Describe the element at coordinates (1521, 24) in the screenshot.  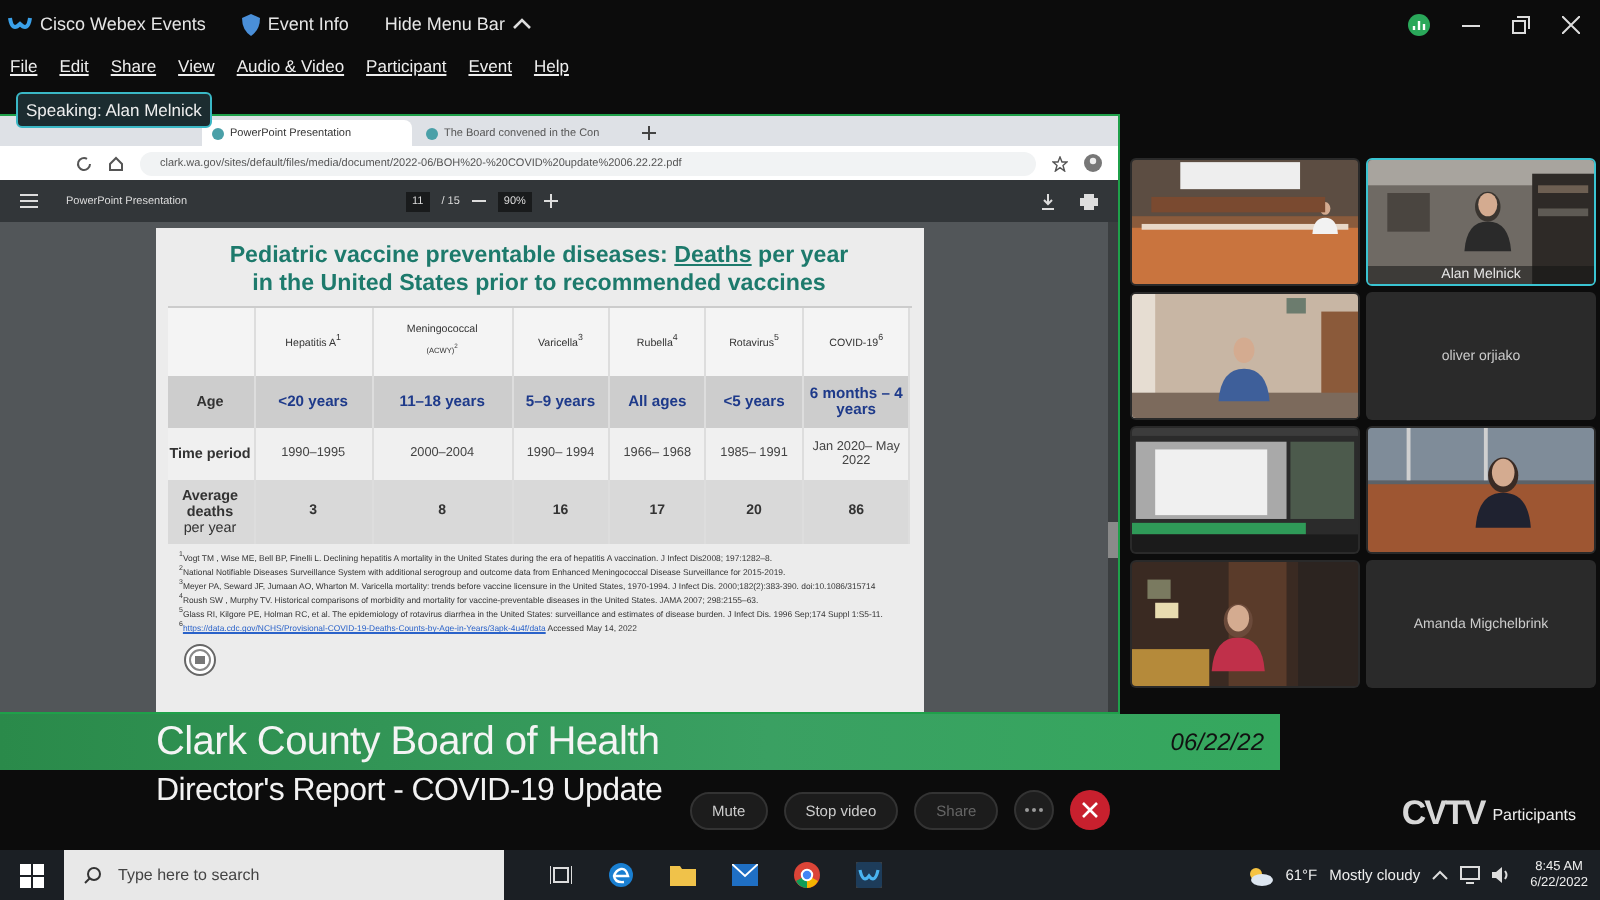
I see `restore-icon` at that location.